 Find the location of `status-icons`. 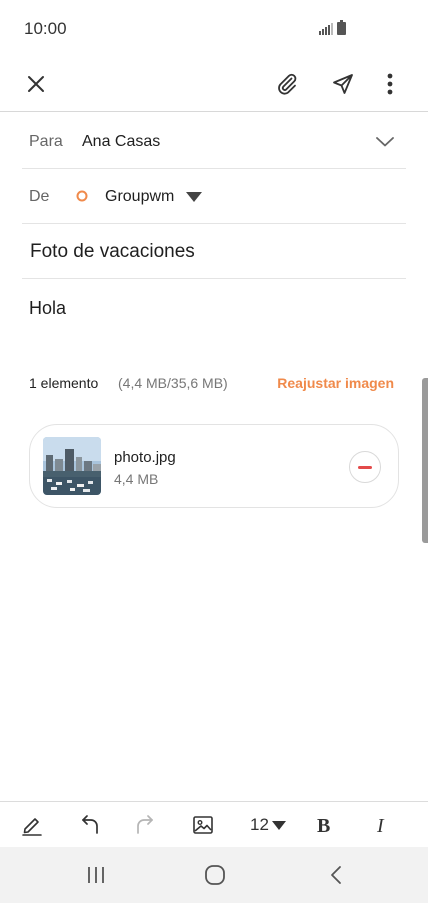

status-icons is located at coordinates (332, 27).